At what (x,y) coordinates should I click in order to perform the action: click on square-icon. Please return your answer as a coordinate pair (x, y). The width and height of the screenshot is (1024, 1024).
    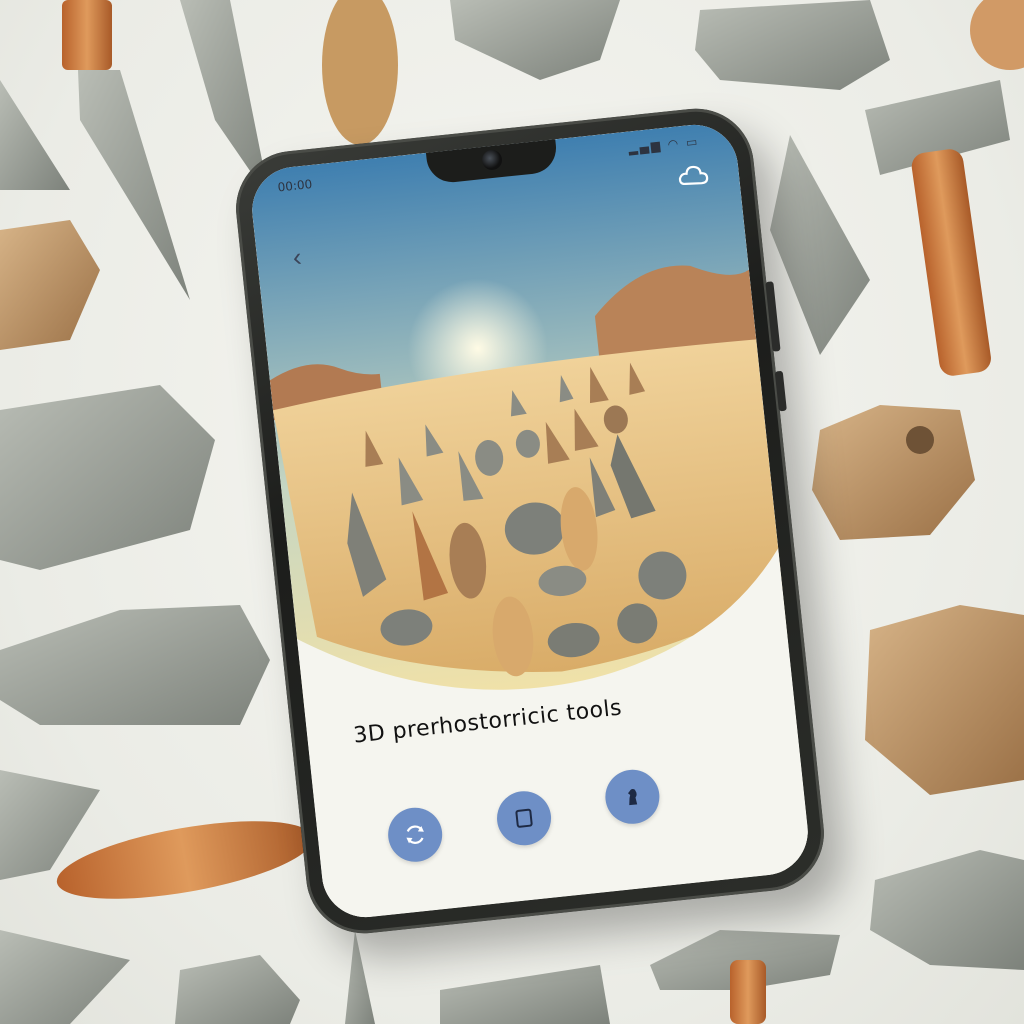
    Looking at the image, I should click on (524, 818).